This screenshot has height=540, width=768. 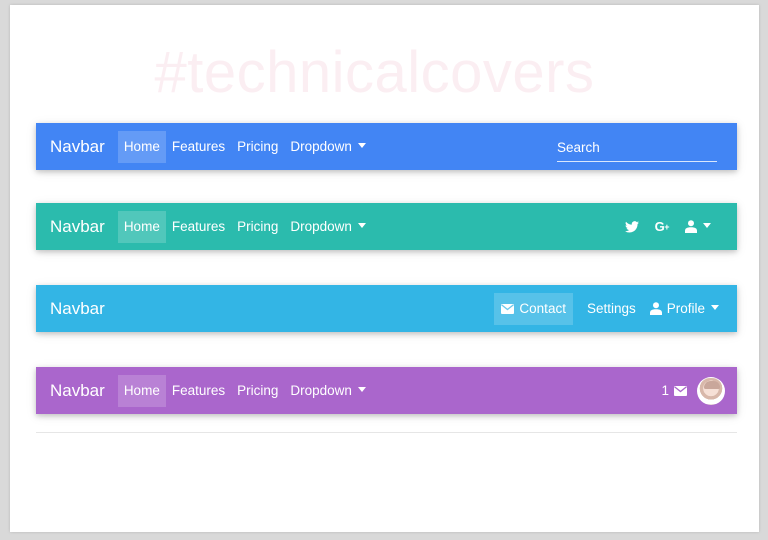 What do you see at coordinates (611, 309) in the screenshot?
I see `settings-link: Settings` at bounding box center [611, 309].